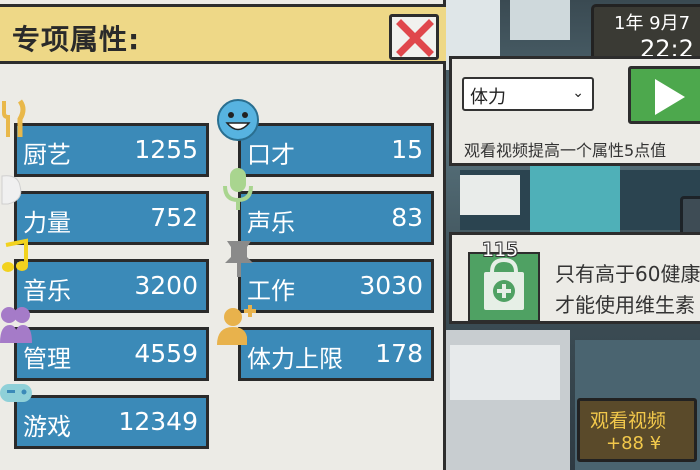 The height and width of the screenshot is (470, 700). What do you see at coordinates (166, 149) in the screenshot?
I see `stat-value: 1255` at bounding box center [166, 149].